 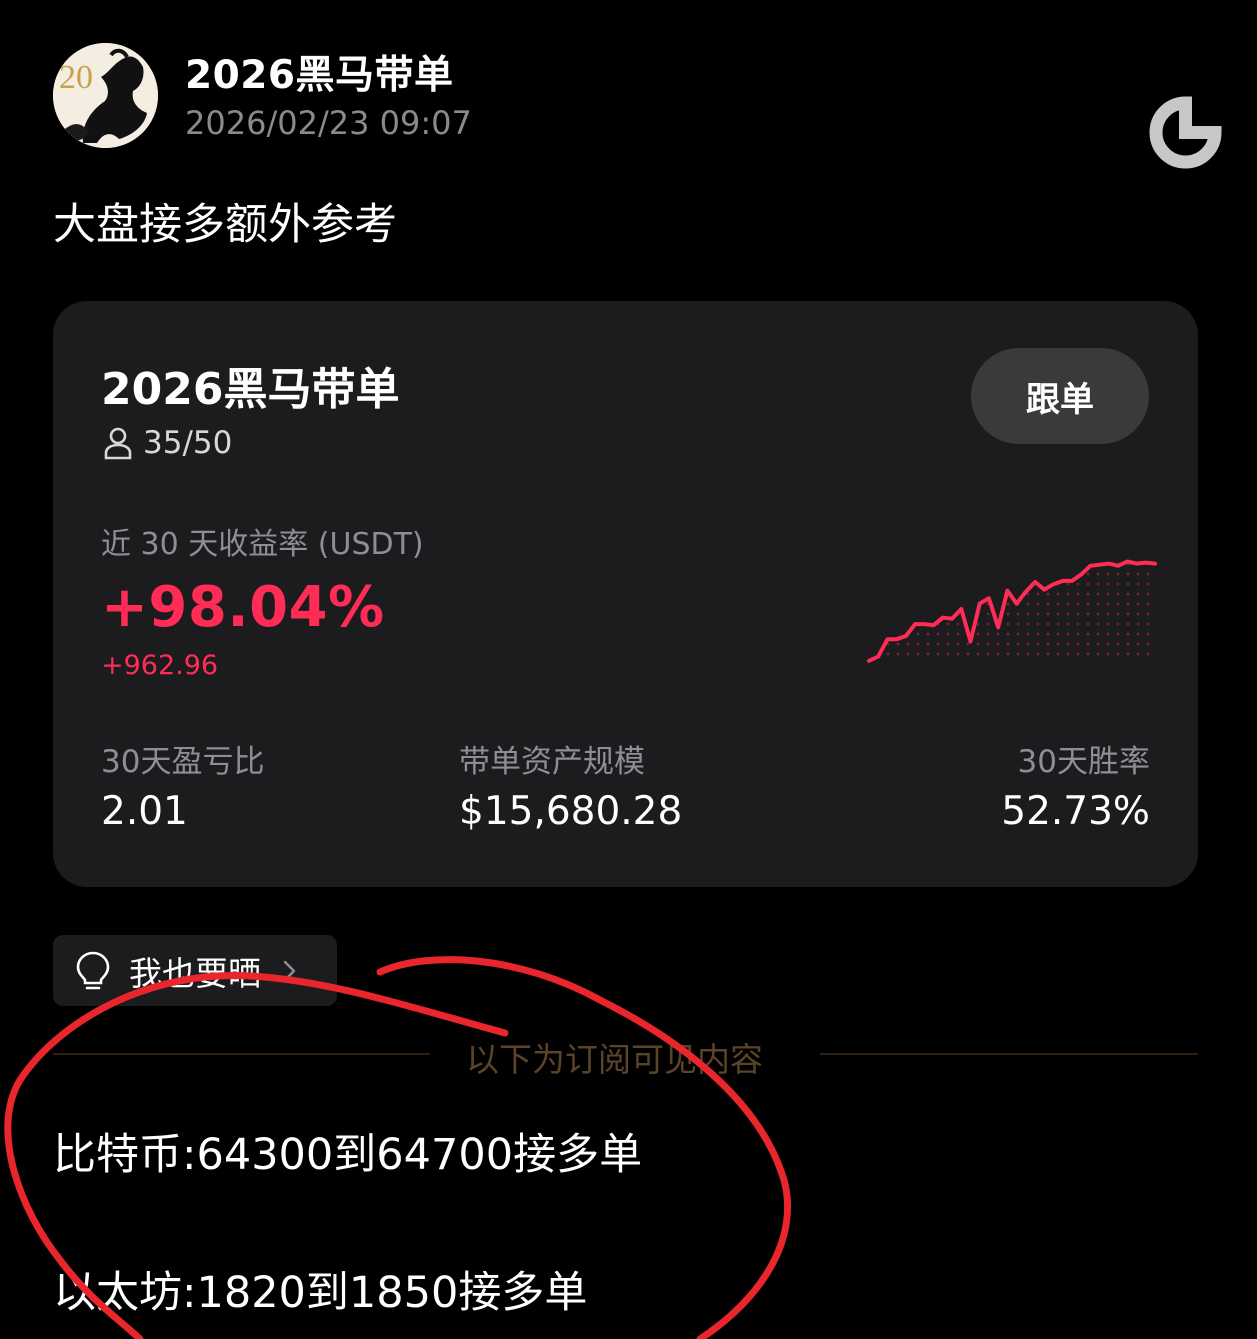 I want to click on sparkline-area, so click(x=1012, y=612).